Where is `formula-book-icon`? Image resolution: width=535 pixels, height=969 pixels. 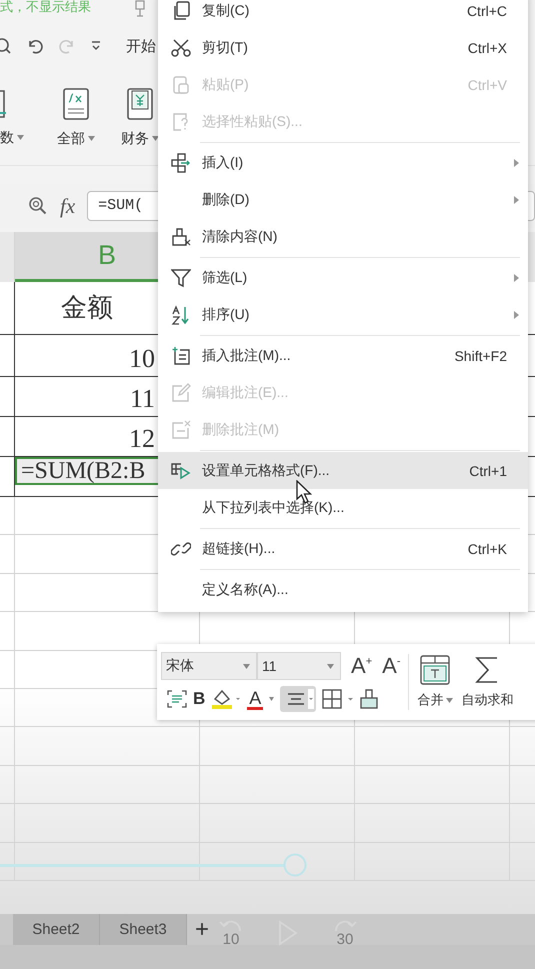 formula-book-icon is located at coordinates (76, 104).